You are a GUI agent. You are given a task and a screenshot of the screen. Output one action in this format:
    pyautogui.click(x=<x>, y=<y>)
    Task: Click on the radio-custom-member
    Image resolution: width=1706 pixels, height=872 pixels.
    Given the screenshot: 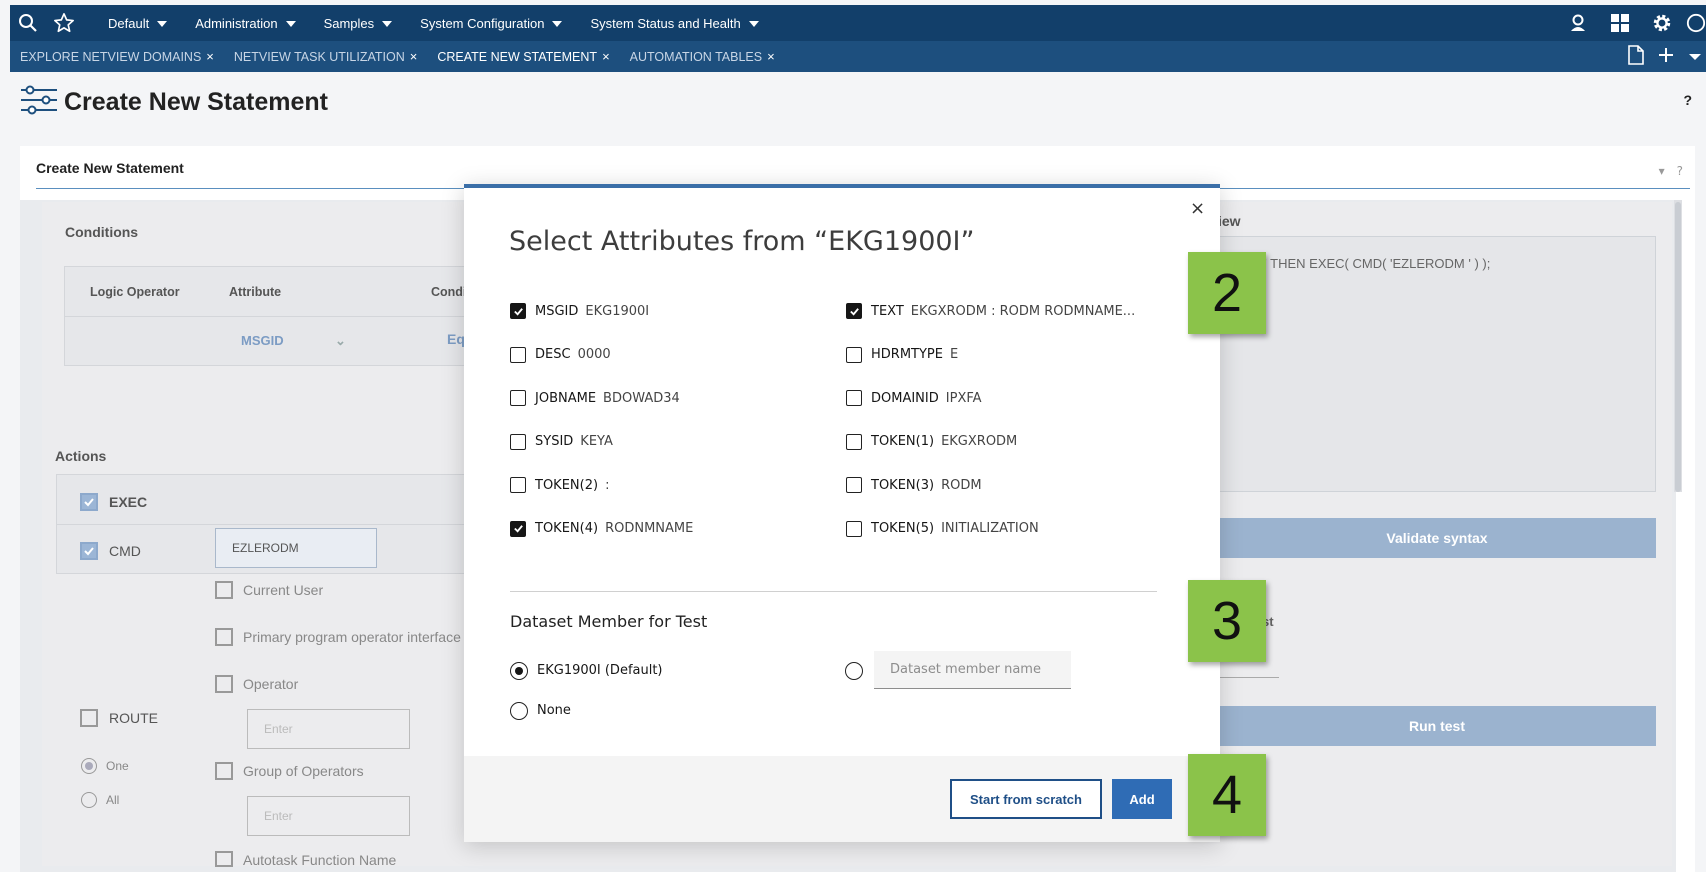 What is the action you would take?
    pyautogui.click(x=854, y=671)
    